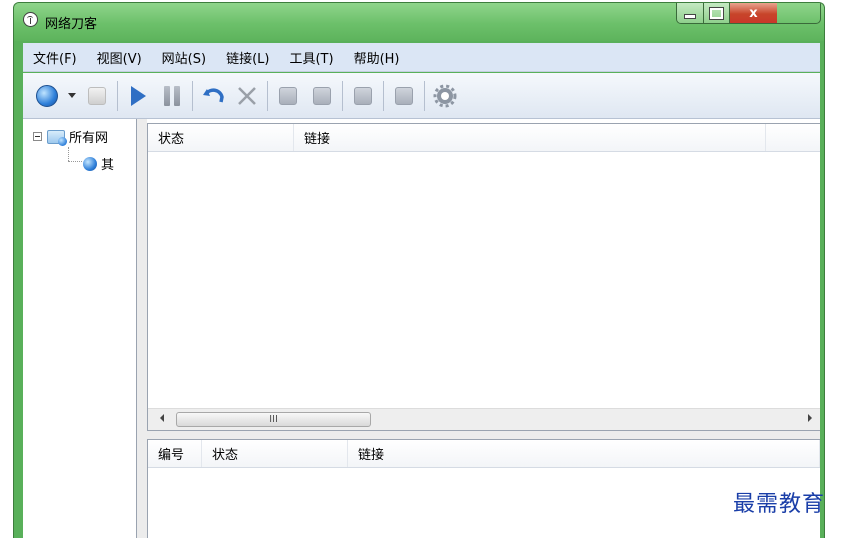 The width and height of the screenshot is (856, 538). I want to click on tree-item-all-sites: 所有网, so click(70, 136).